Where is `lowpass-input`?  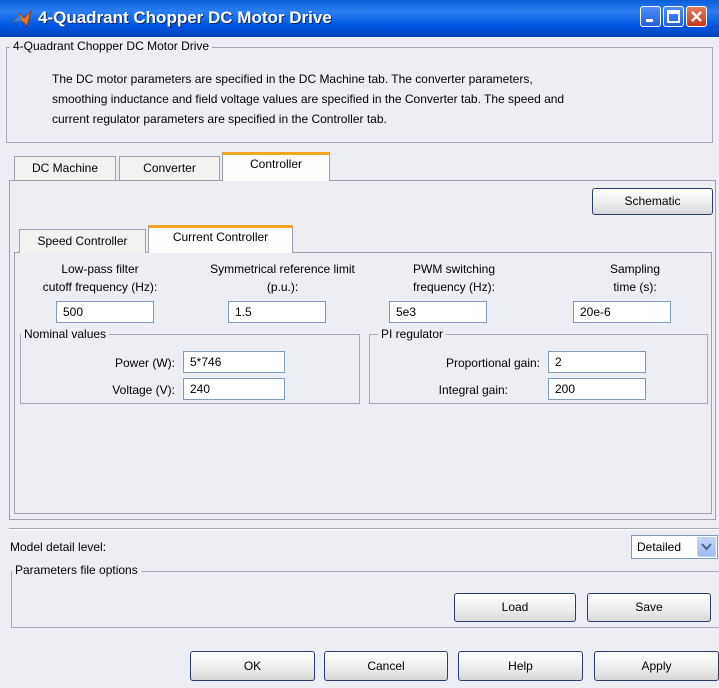
lowpass-input is located at coordinates (105, 312).